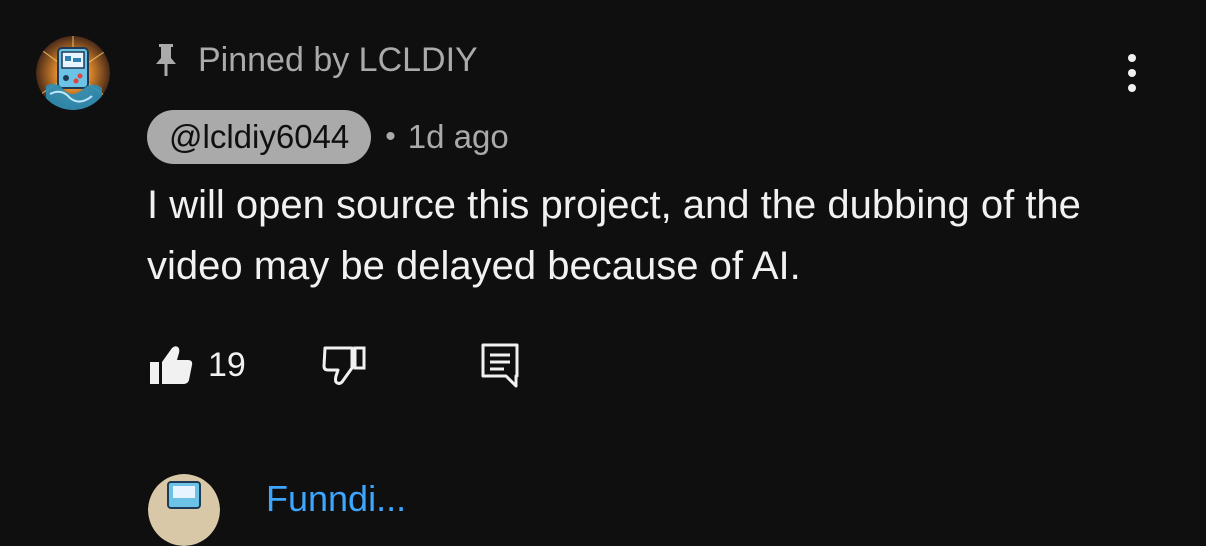  I want to click on like-count: 19, so click(227, 364).